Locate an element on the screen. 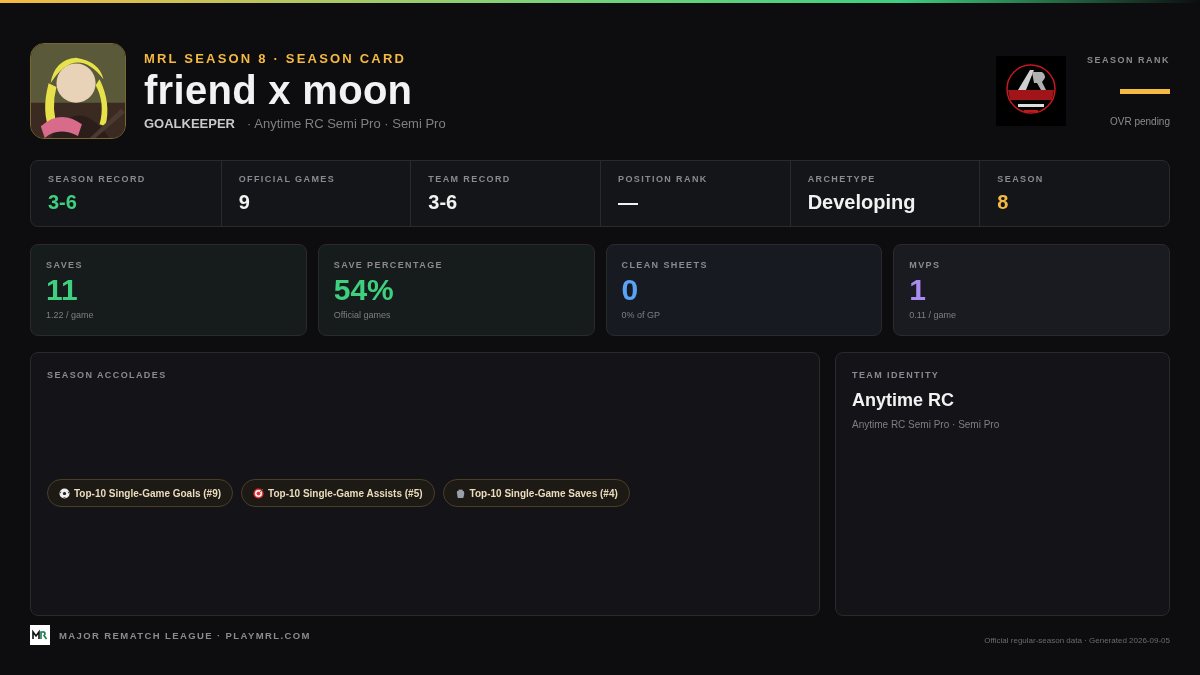  metric-note: Official games is located at coordinates (362, 315).